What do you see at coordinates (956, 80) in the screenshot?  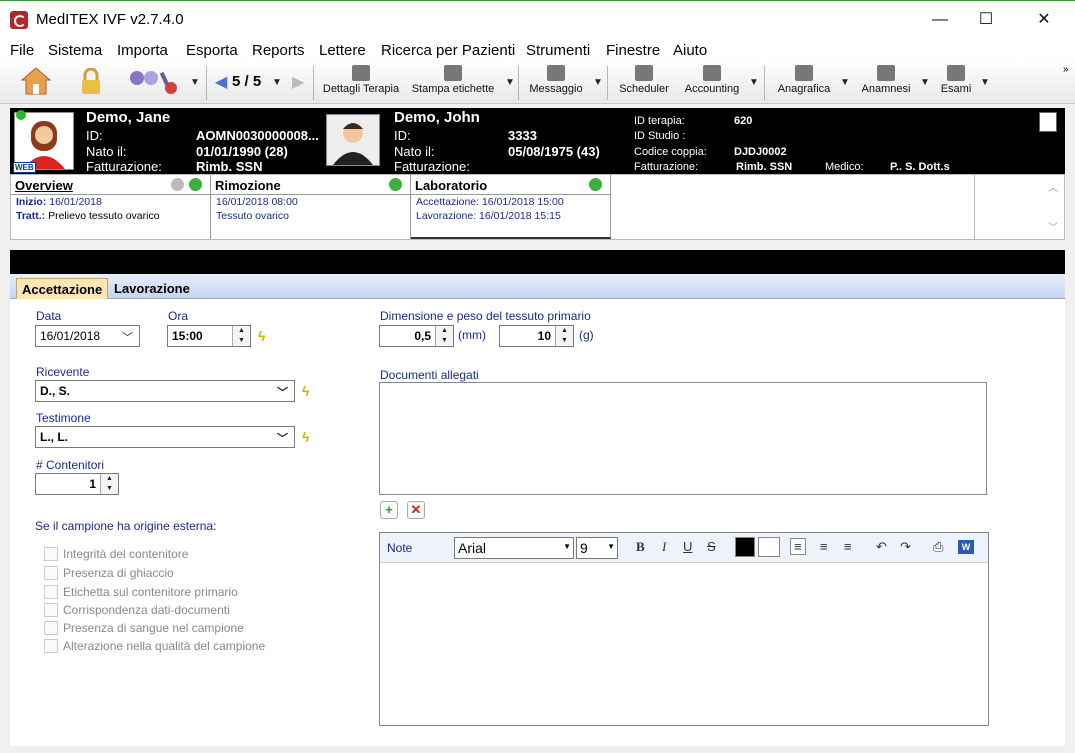 I see `esami-button: Esami` at bounding box center [956, 80].